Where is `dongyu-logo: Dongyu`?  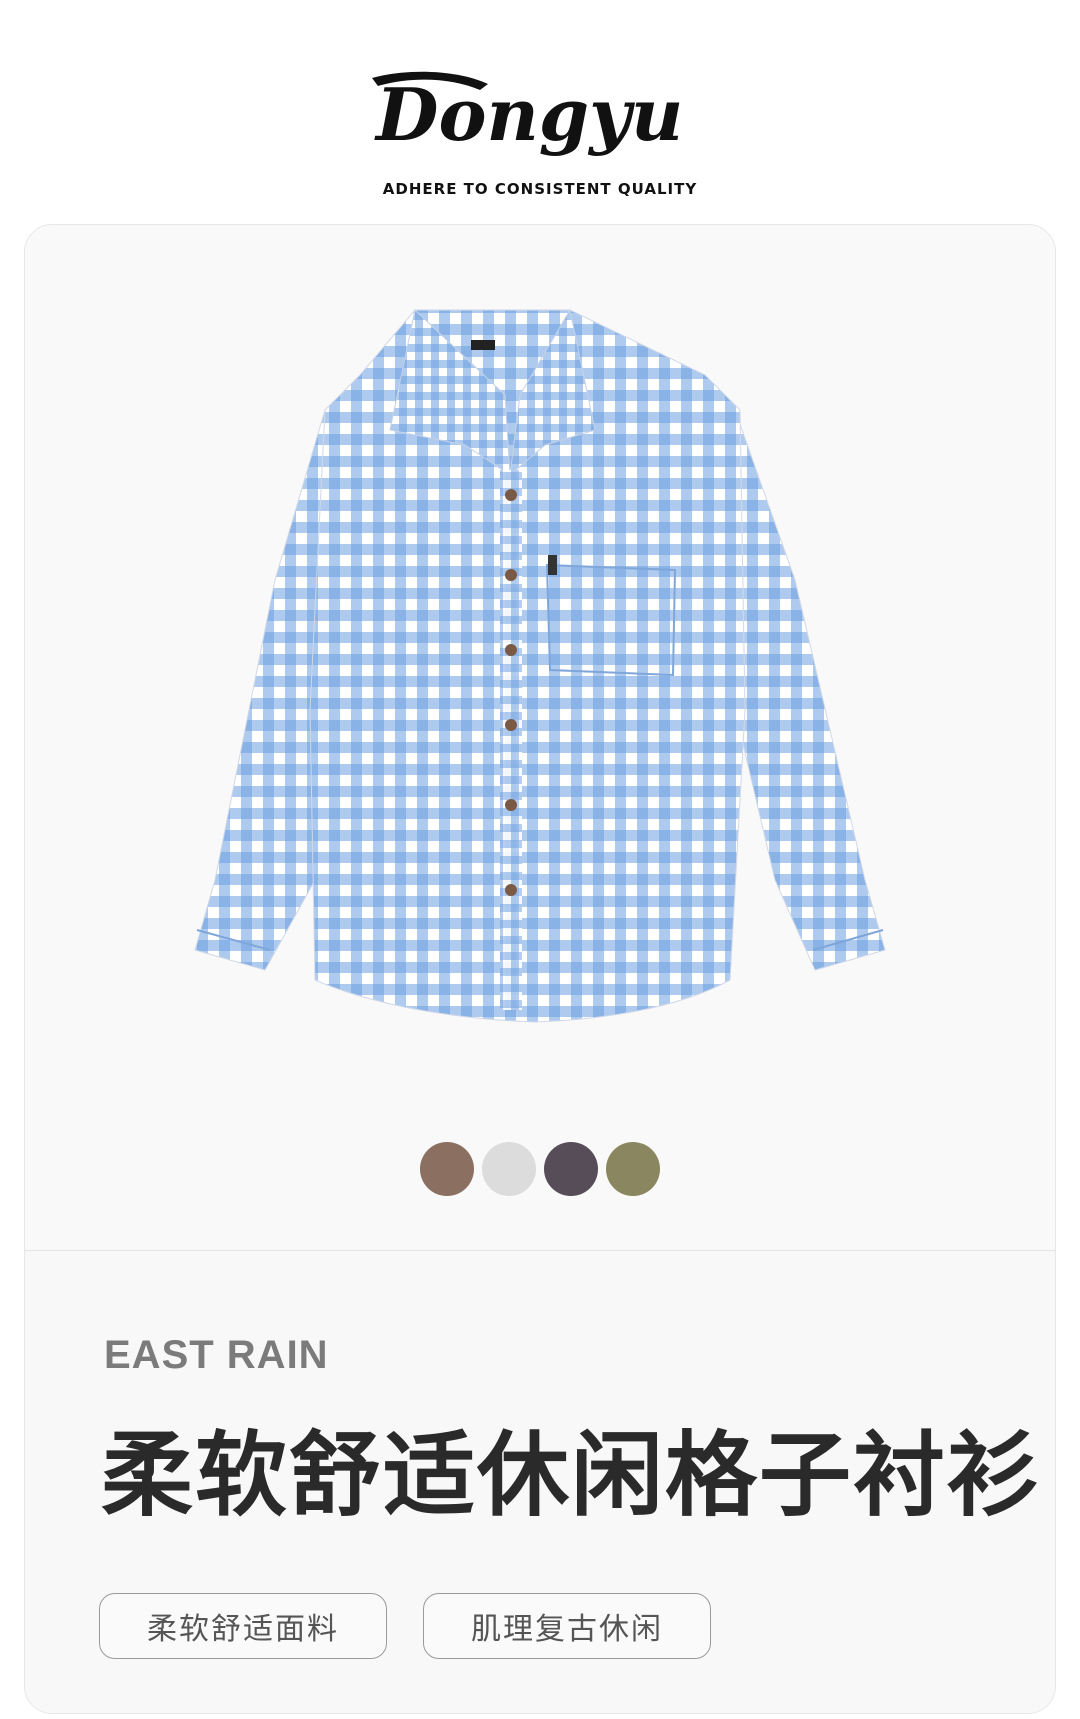
dongyu-logo: Dongyu is located at coordinates (527, 114).